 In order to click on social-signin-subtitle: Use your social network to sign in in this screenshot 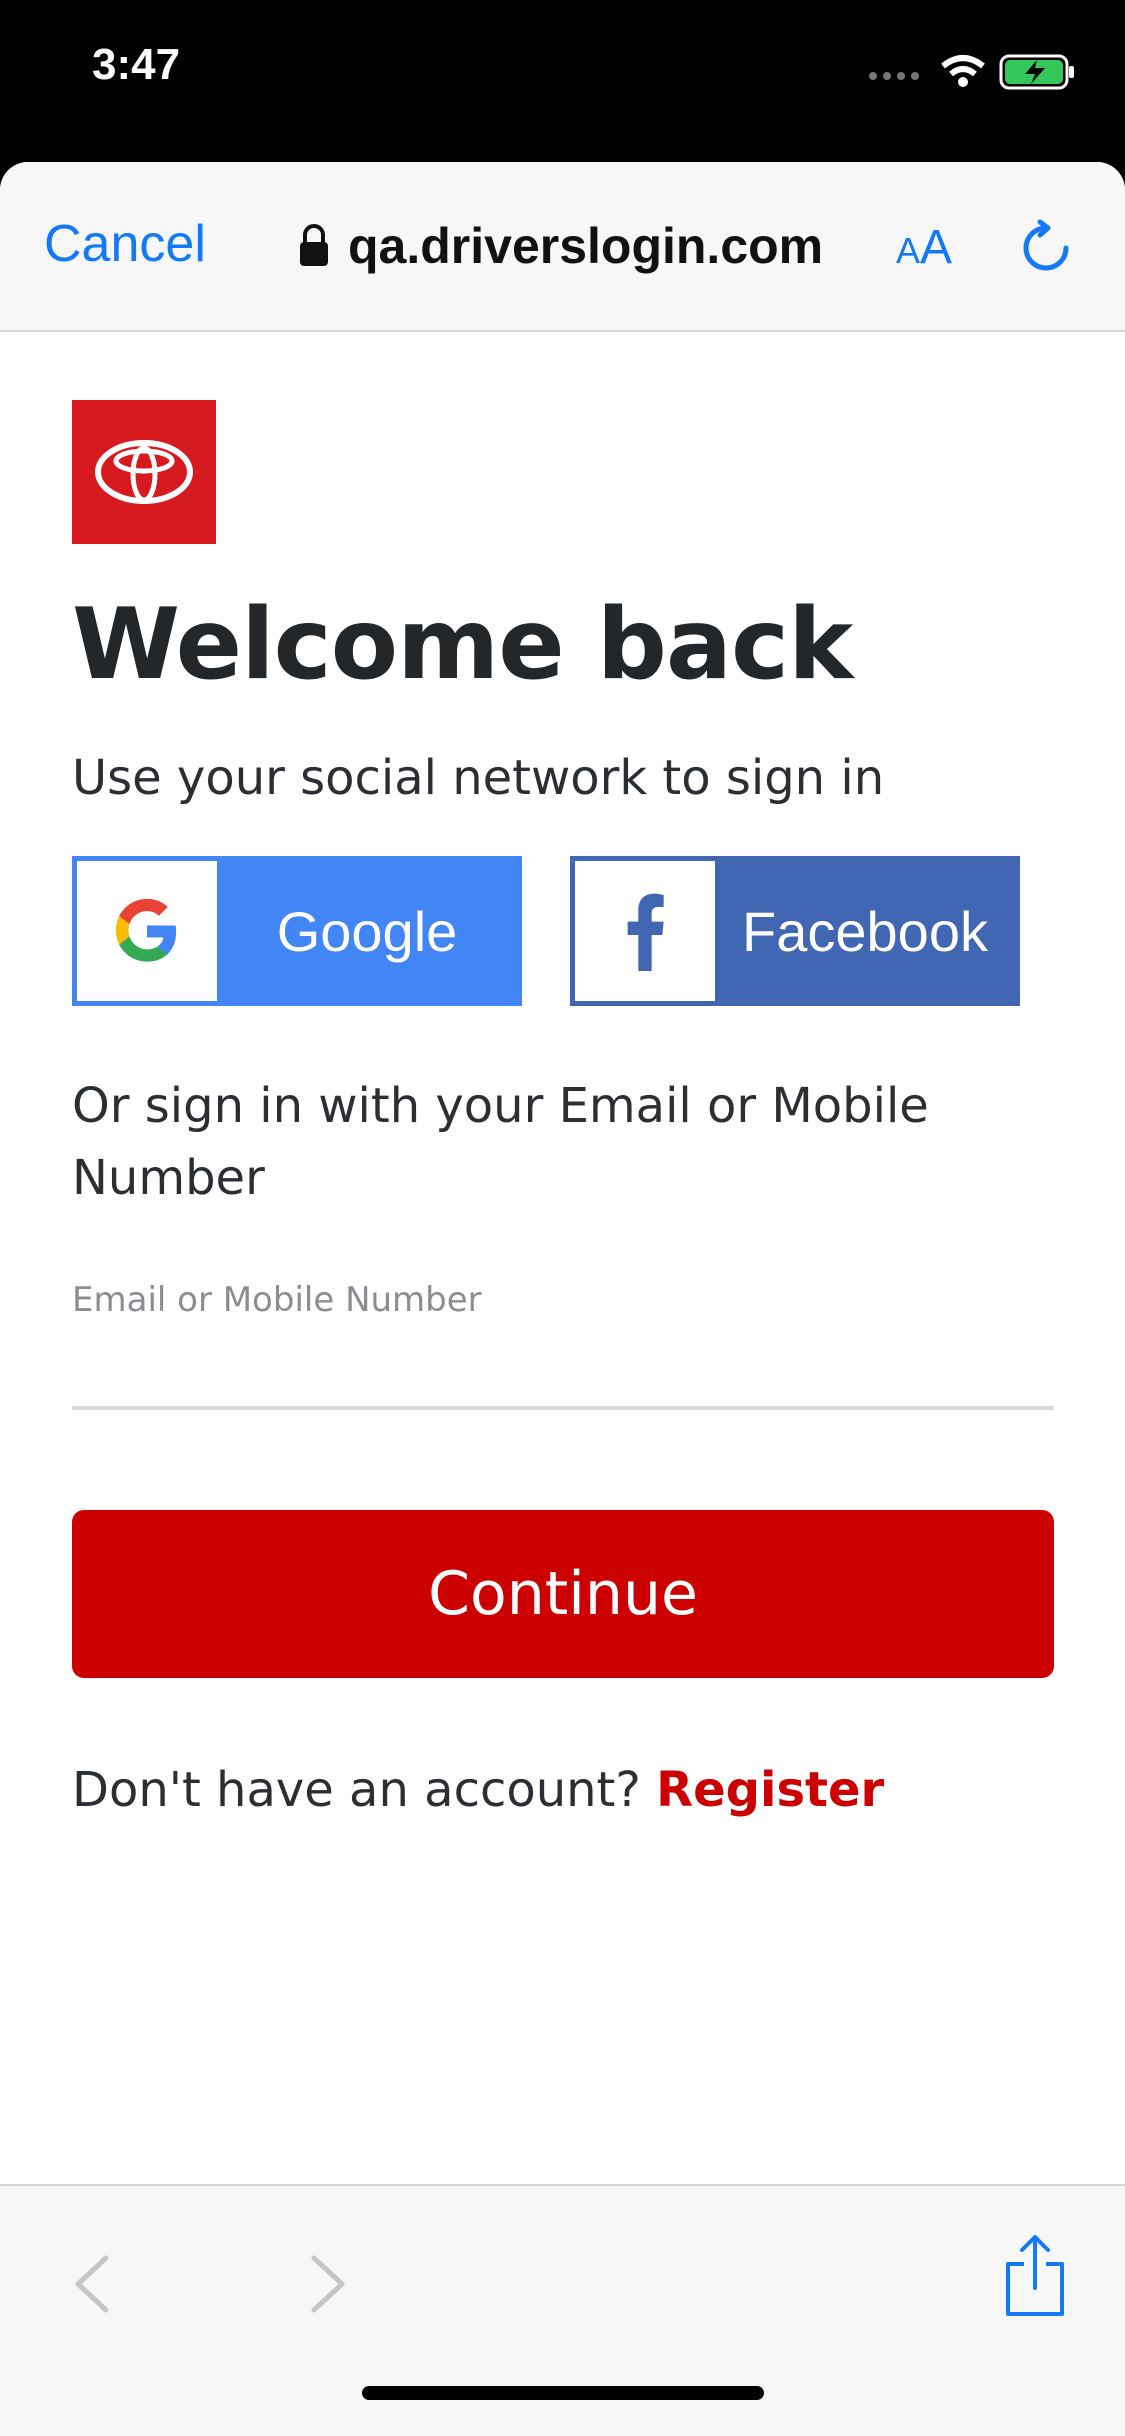, I will do `click(478, 778)`.